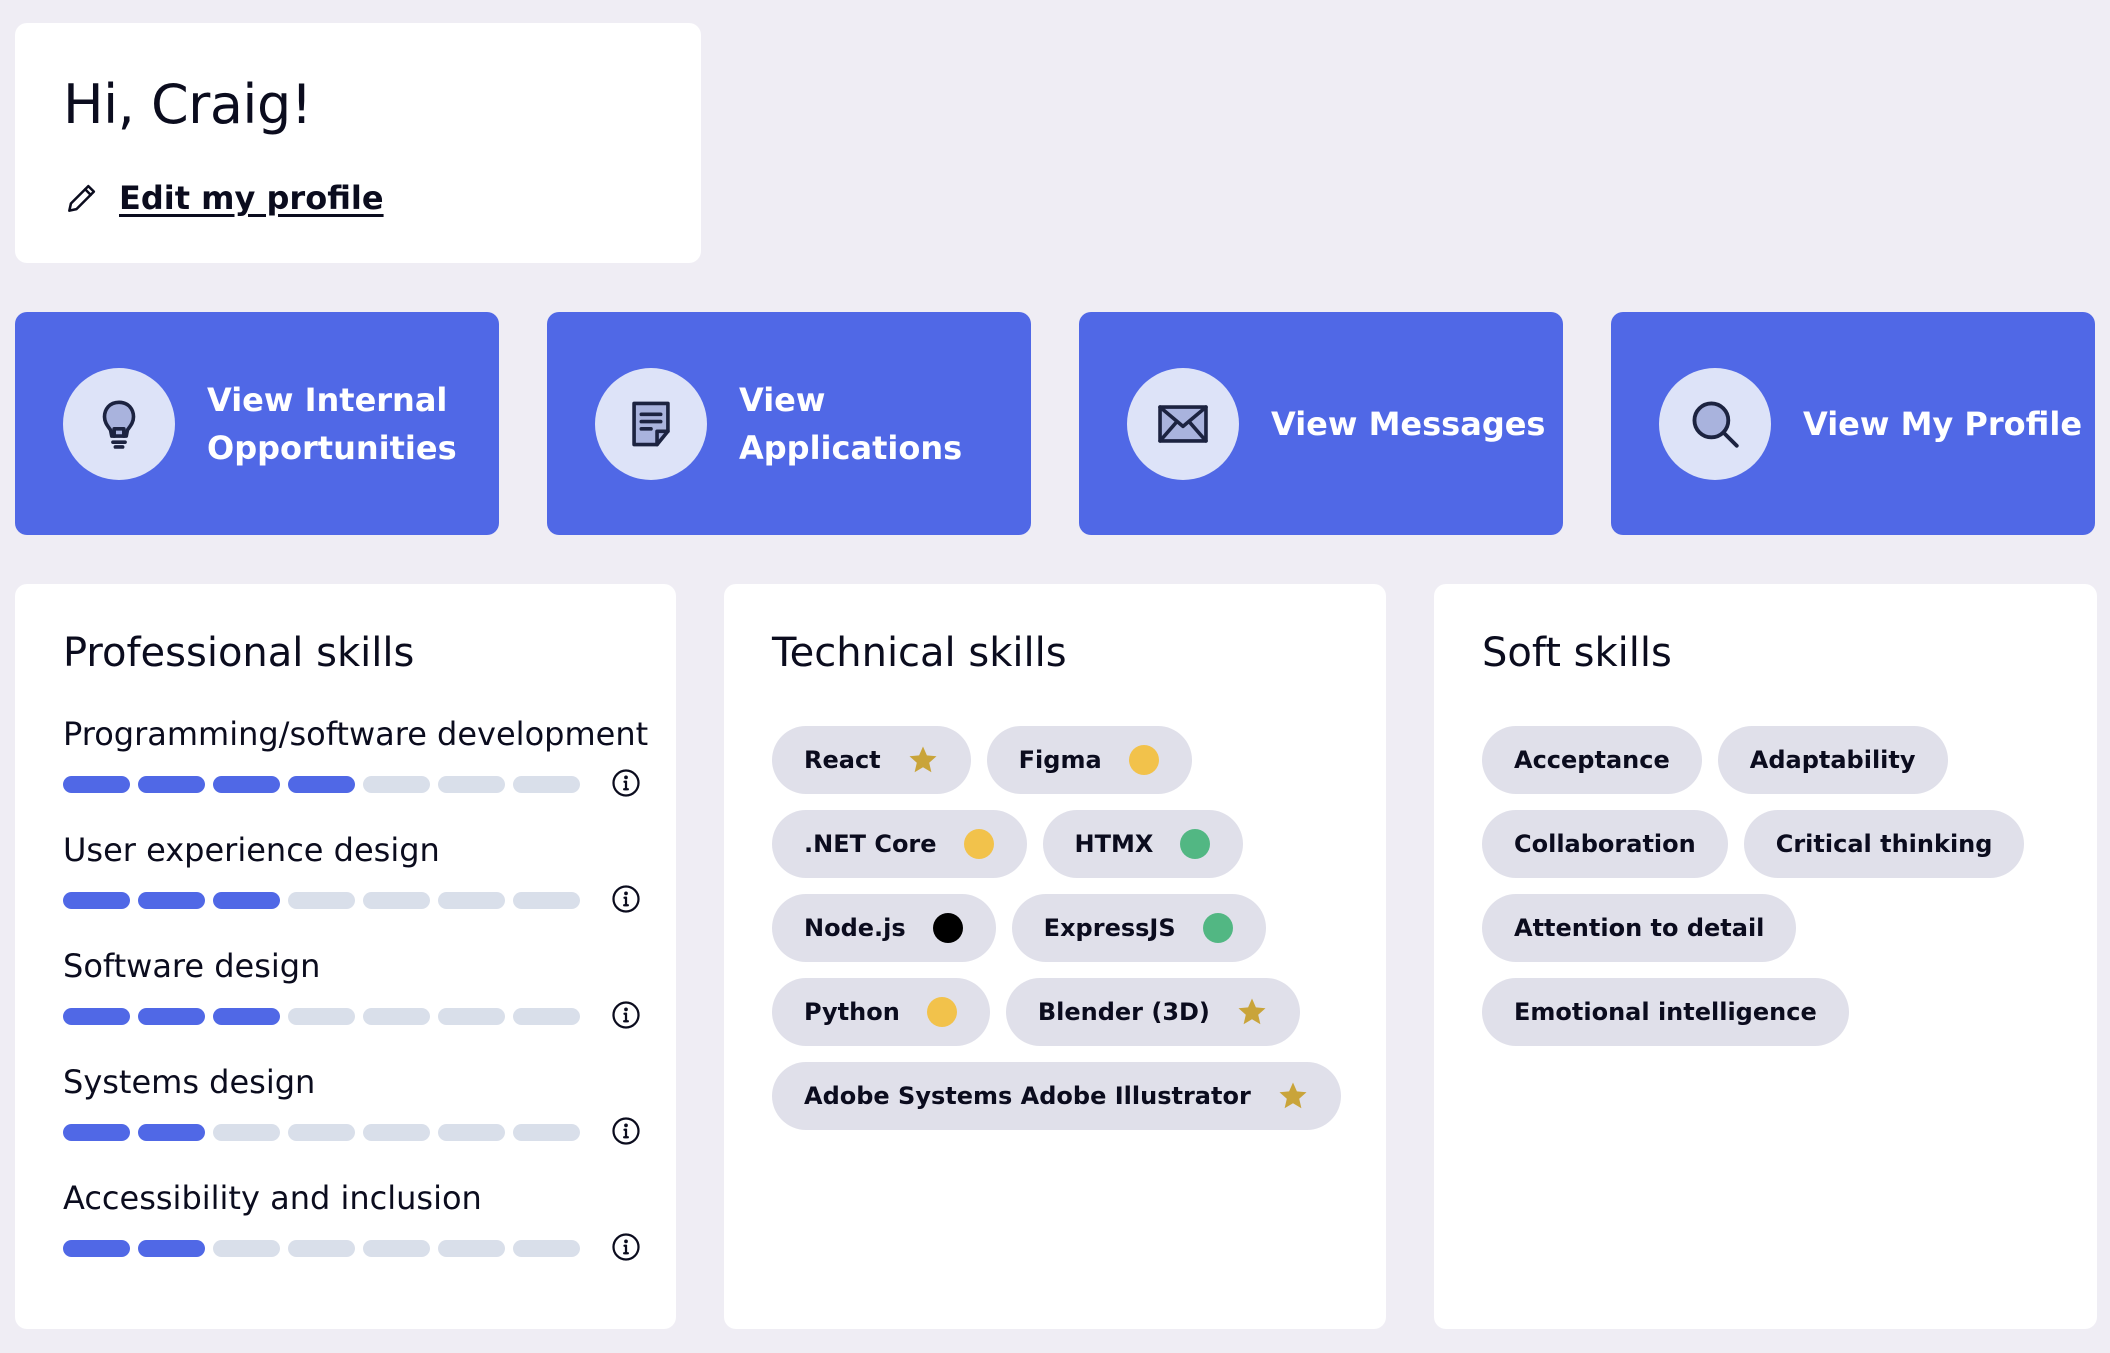 The height and width of the screenshot is (1353, 2110). Describe the element at coordinates (1123, 1012) in the screenshot. I see `tag-label: Blender (3D)` at that location.